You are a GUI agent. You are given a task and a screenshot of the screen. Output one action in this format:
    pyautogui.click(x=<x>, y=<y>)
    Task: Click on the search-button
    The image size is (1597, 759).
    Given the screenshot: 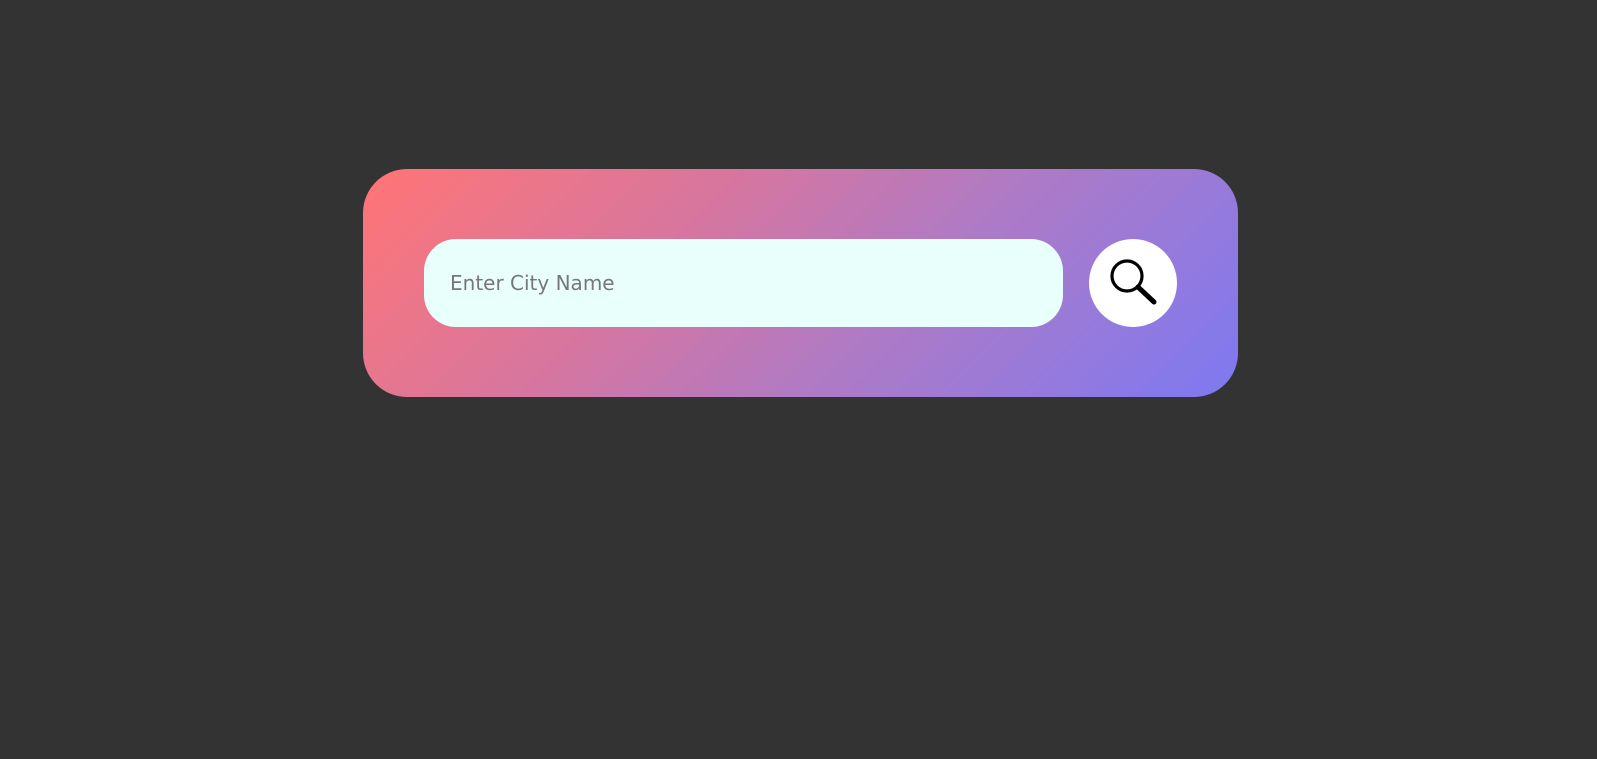 What is the action you would take?
    pyautogui.click(x=1133, y=283)
    